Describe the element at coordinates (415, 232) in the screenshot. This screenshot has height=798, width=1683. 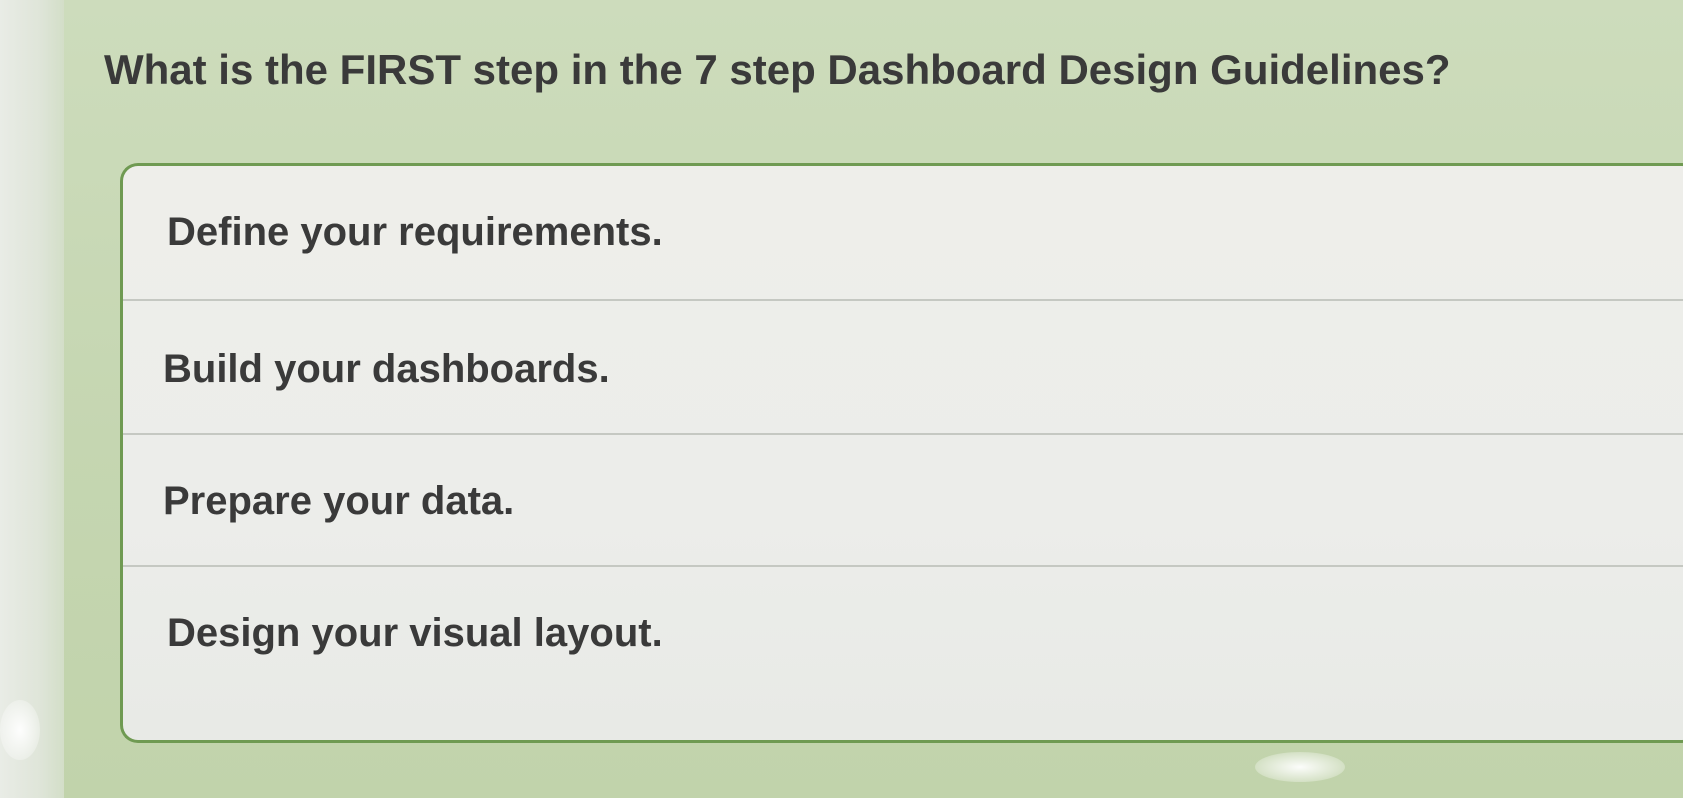
I see `answer-option-label: Define your requirements.` at that location.